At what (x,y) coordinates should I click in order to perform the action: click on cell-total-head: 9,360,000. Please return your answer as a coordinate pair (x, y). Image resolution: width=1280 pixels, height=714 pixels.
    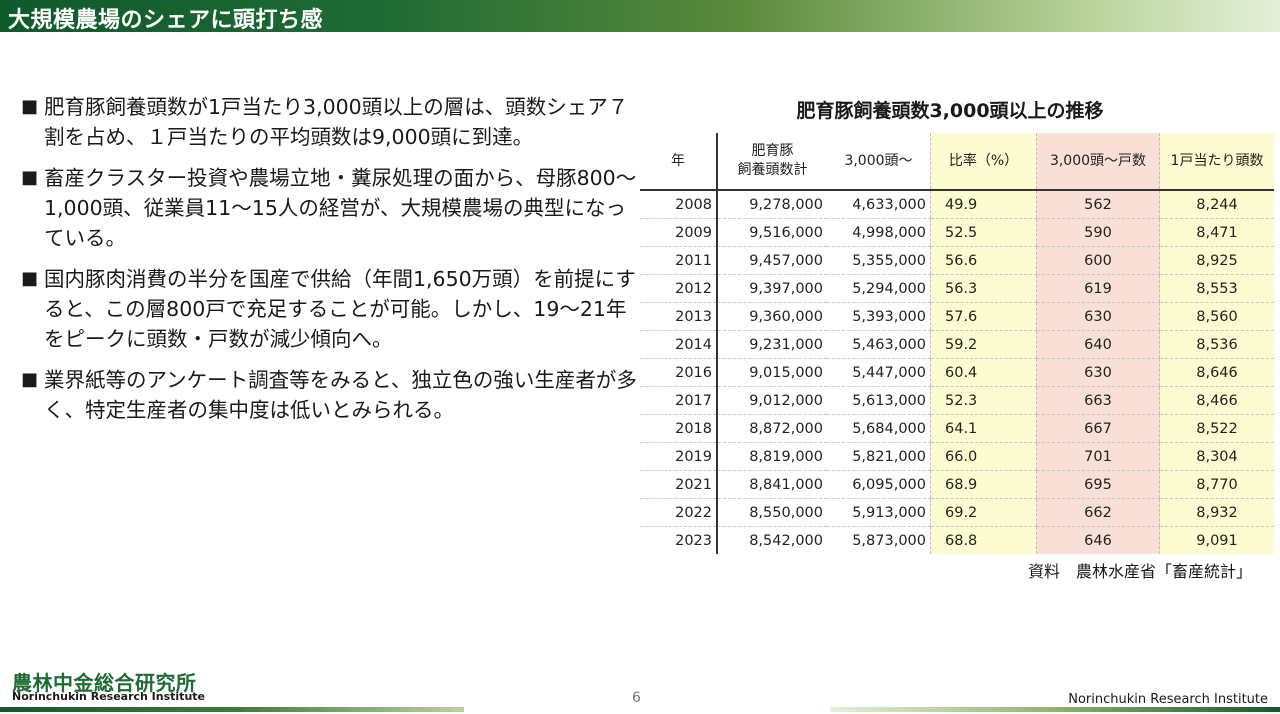
    Looking at the image, I should click on (772, 316).